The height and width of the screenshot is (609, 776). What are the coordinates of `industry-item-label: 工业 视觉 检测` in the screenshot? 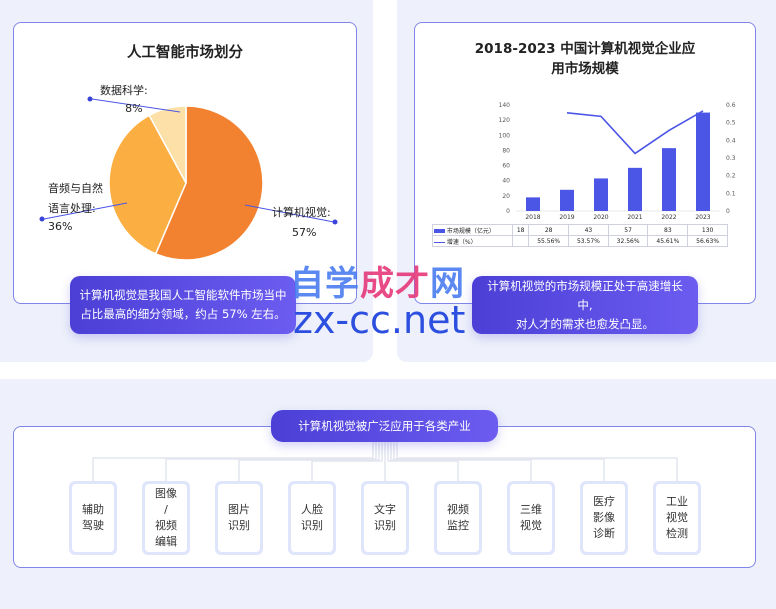 It's located at (677, 518).